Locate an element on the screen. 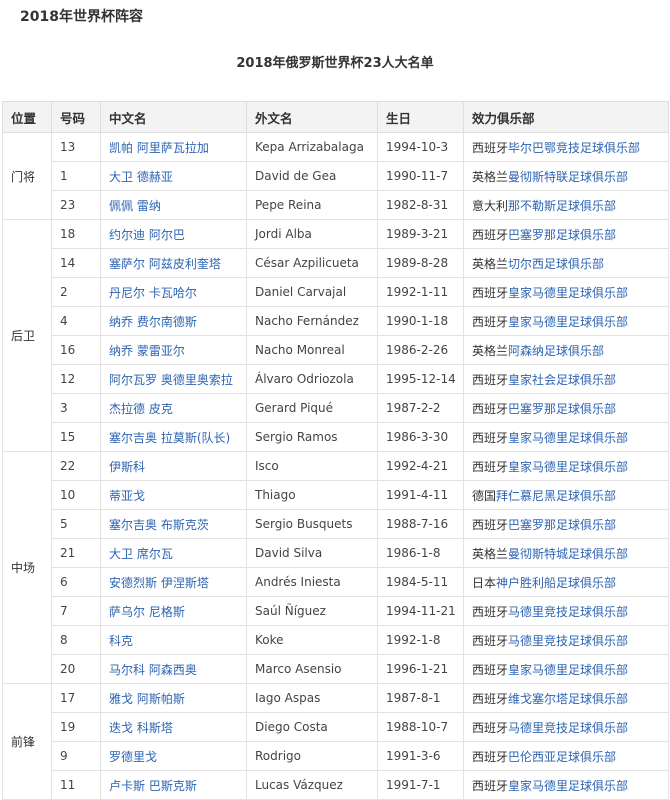 The height and width of the screenshot is (800, 670). player-name-link: 约尔迪 阿尔巴 is located at coordinates (147, 235).